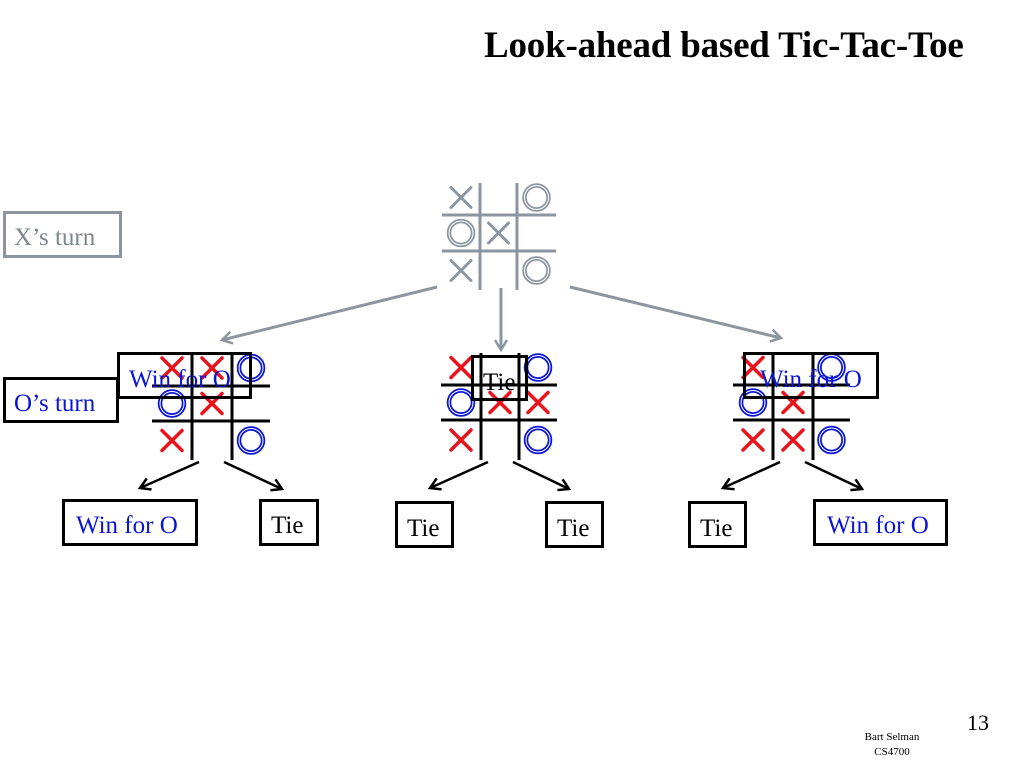 This screenshot has height=768, width=1024. I want to click on footer-course: CS4700, so click(892, 752).